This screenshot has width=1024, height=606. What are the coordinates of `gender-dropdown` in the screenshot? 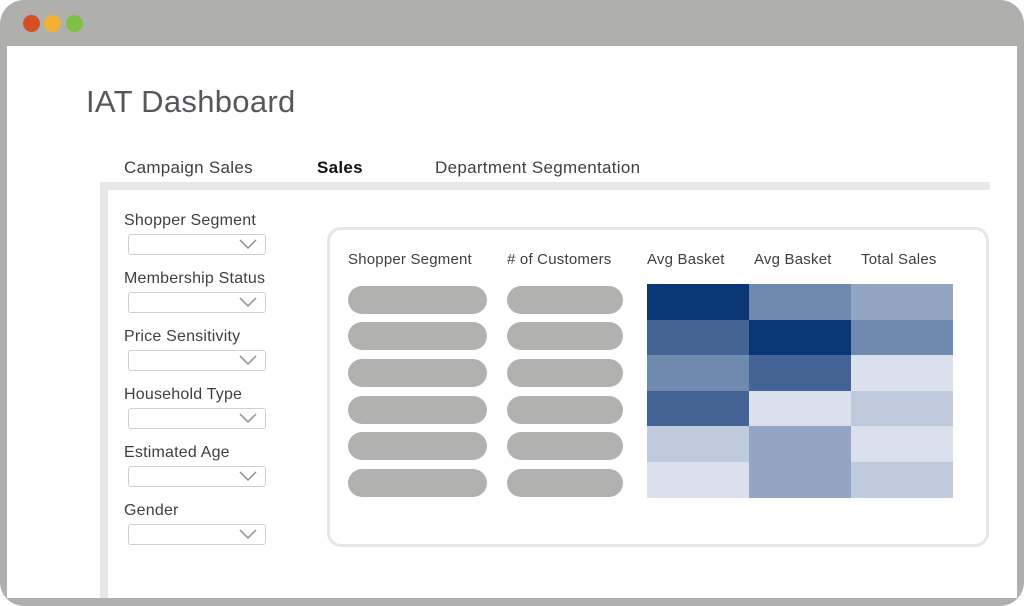 It's located at (197, 534).